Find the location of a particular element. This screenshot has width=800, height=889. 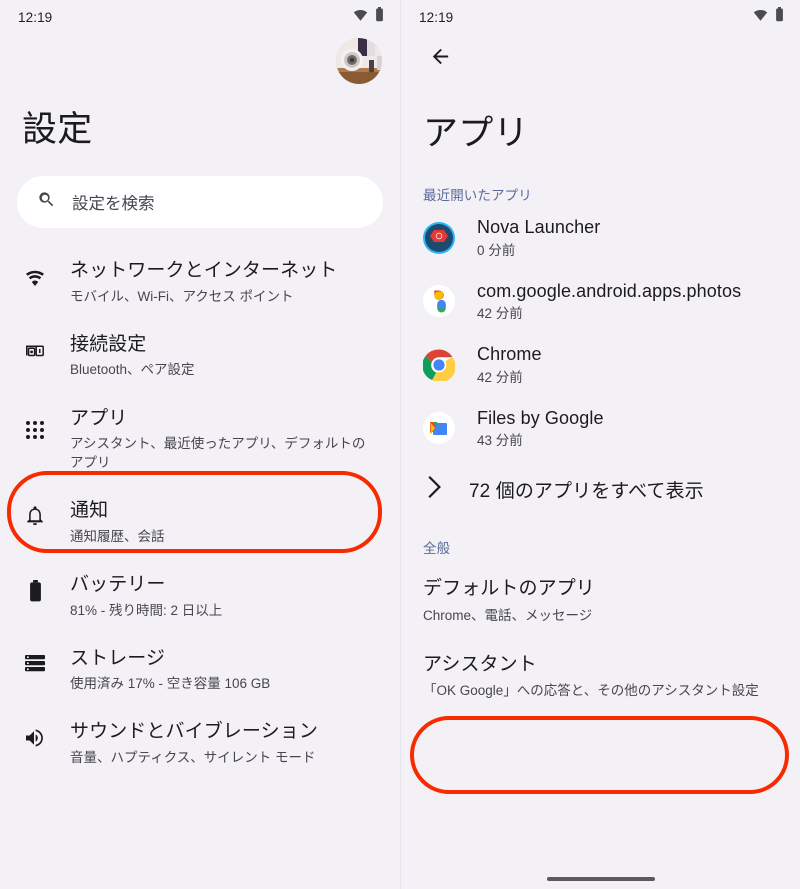

general-item-title: アシスタント is located at coordinates (480, 664).